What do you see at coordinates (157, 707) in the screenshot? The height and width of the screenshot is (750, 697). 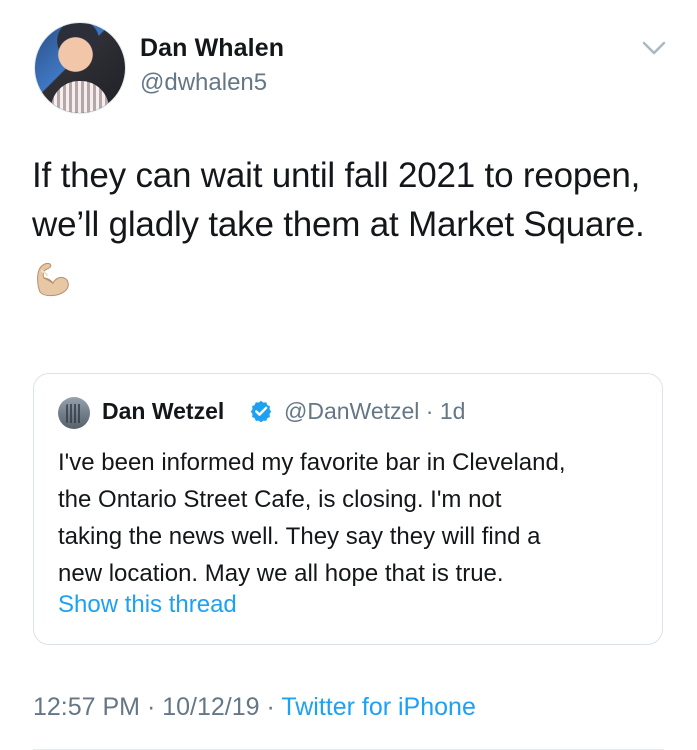 I see `tweet-time-date: 12:57 PM · 10/12/19 ·` at bounding box center [157, 707].